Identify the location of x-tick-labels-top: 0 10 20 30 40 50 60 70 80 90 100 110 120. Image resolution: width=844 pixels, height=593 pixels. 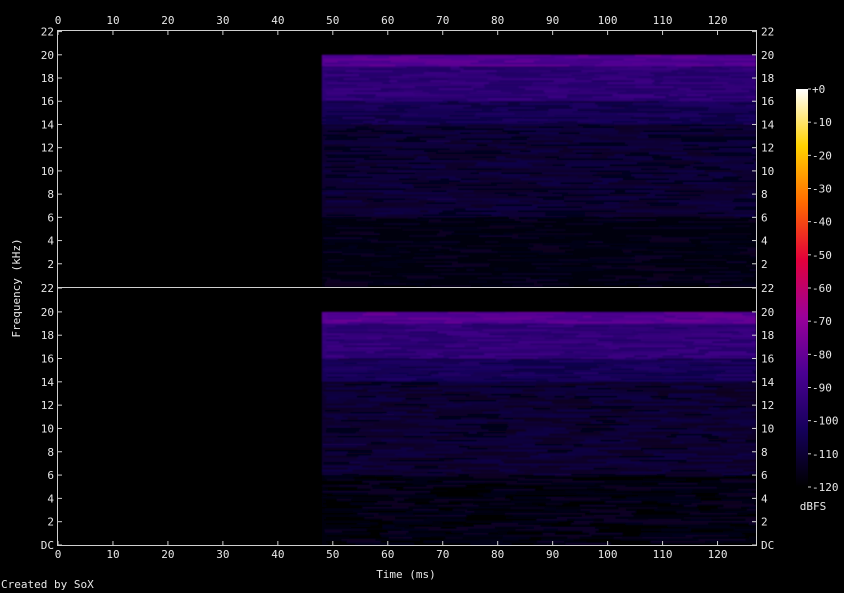
(391, 24).